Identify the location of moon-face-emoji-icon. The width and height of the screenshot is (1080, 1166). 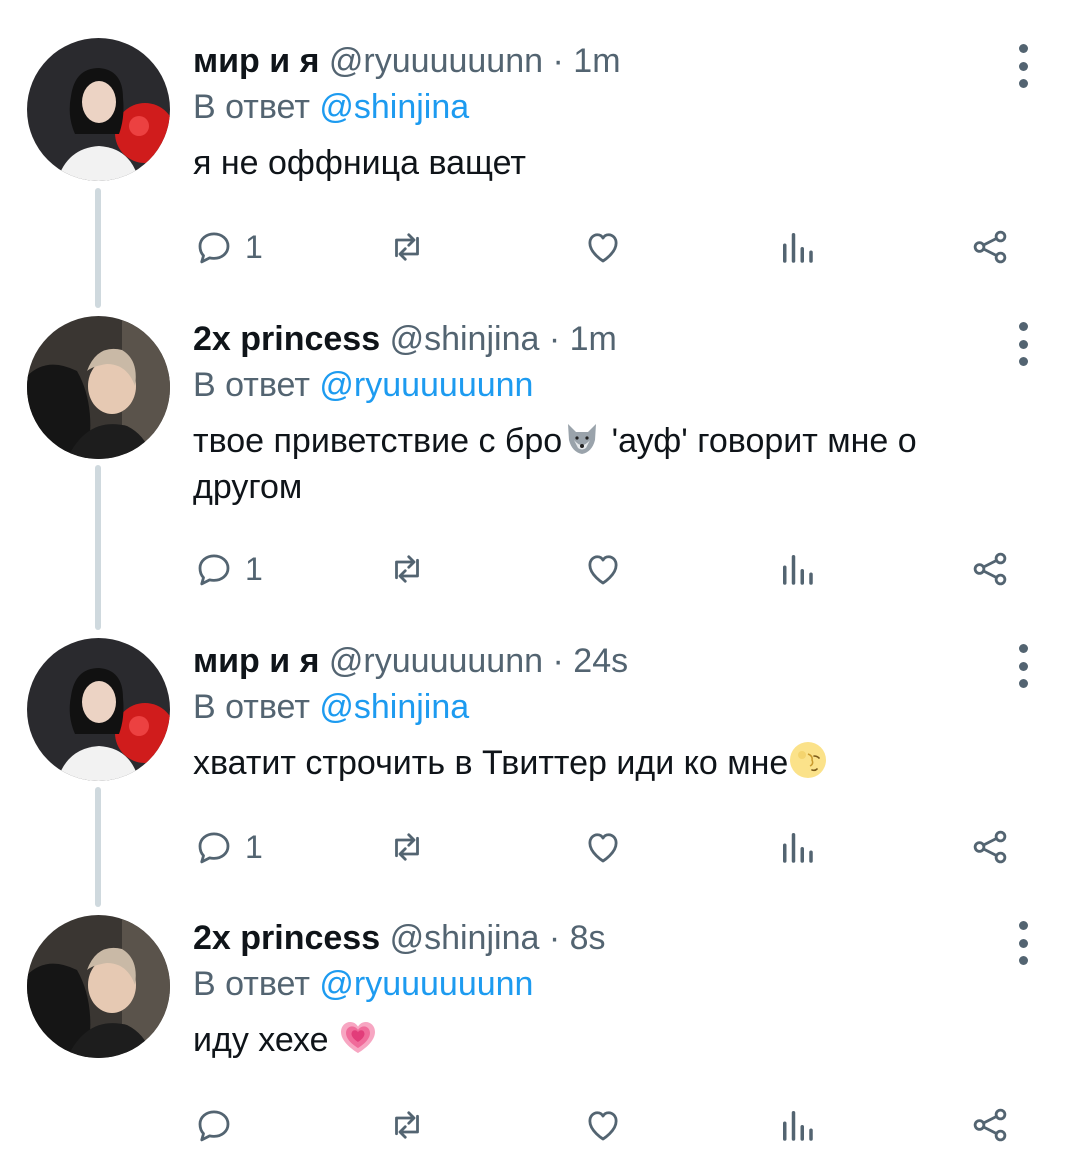
(808, 760).